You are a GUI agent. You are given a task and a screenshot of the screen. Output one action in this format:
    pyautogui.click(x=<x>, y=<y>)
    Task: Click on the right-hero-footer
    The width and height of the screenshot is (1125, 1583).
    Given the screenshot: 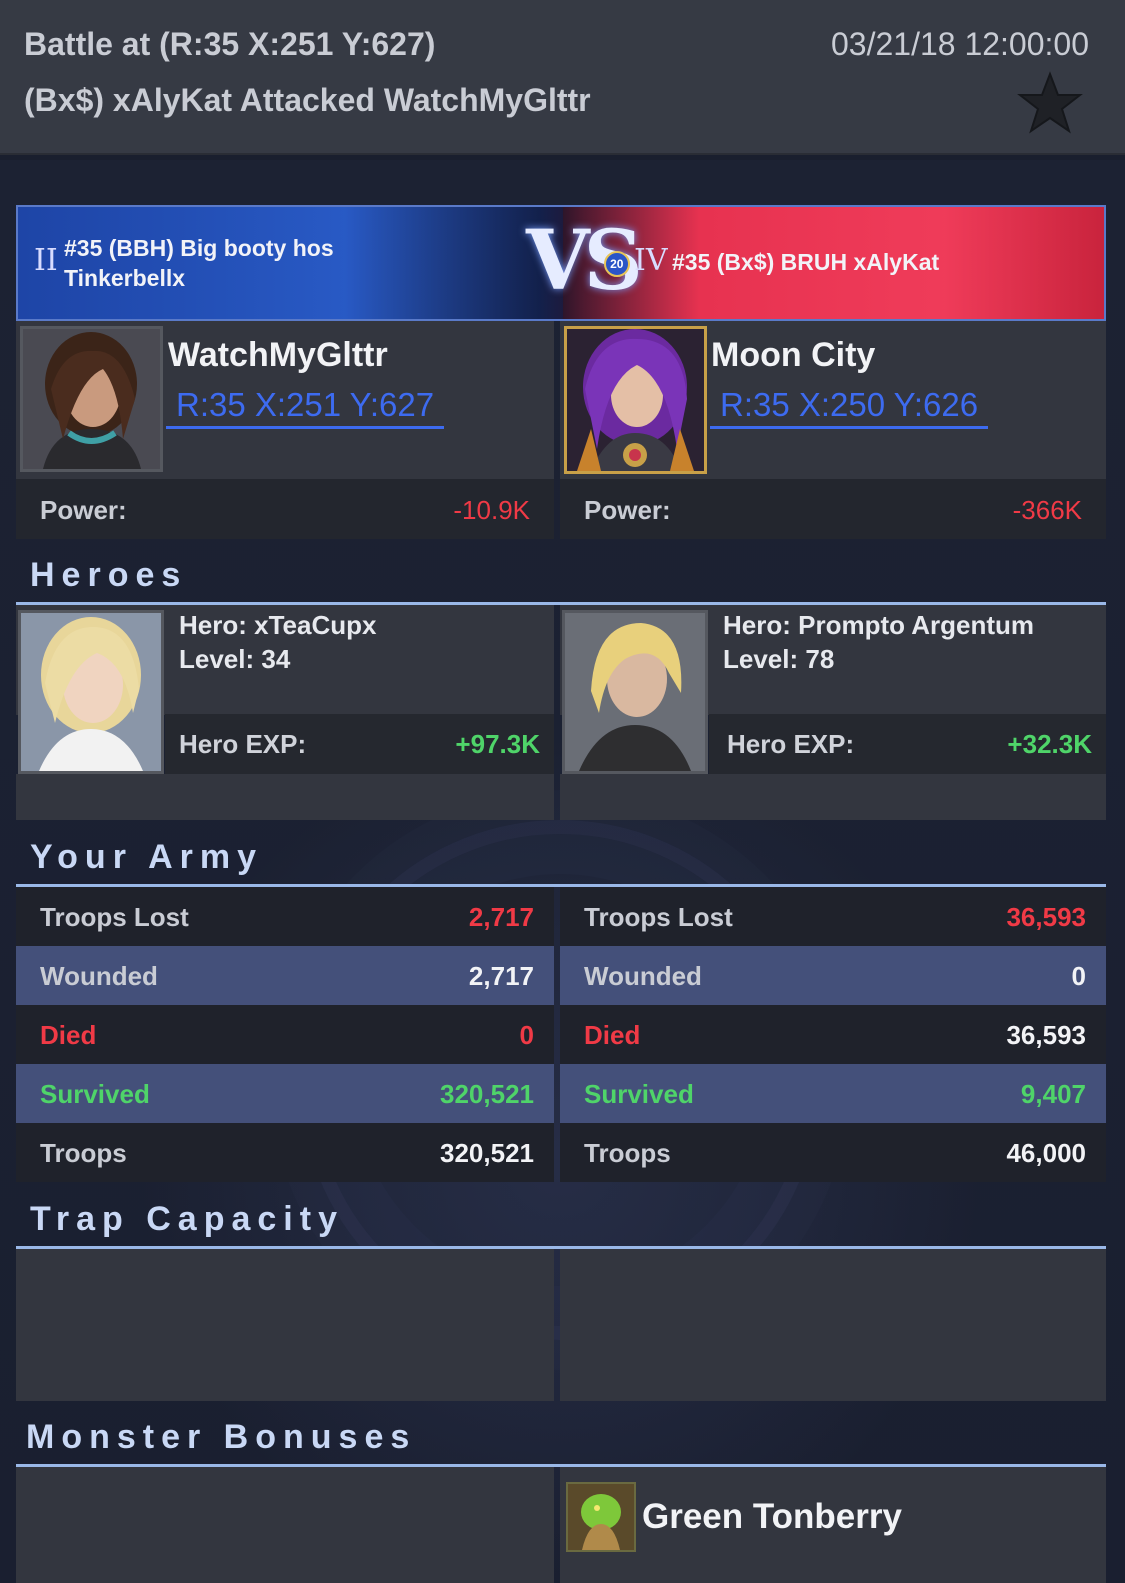 What is the action you would take?
    pyautogui.click(x=833, y=797)
    